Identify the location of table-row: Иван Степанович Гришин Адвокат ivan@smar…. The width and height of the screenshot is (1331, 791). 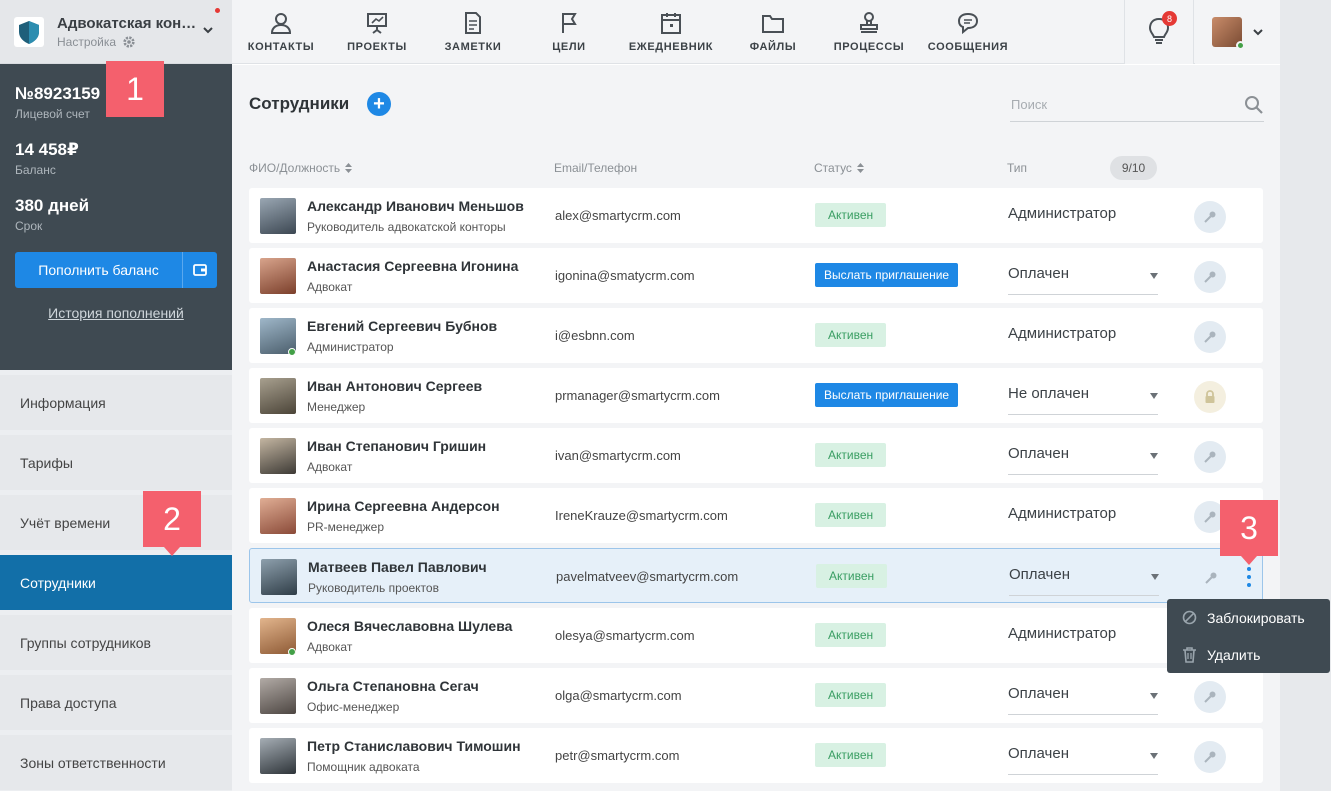
(756, 455).